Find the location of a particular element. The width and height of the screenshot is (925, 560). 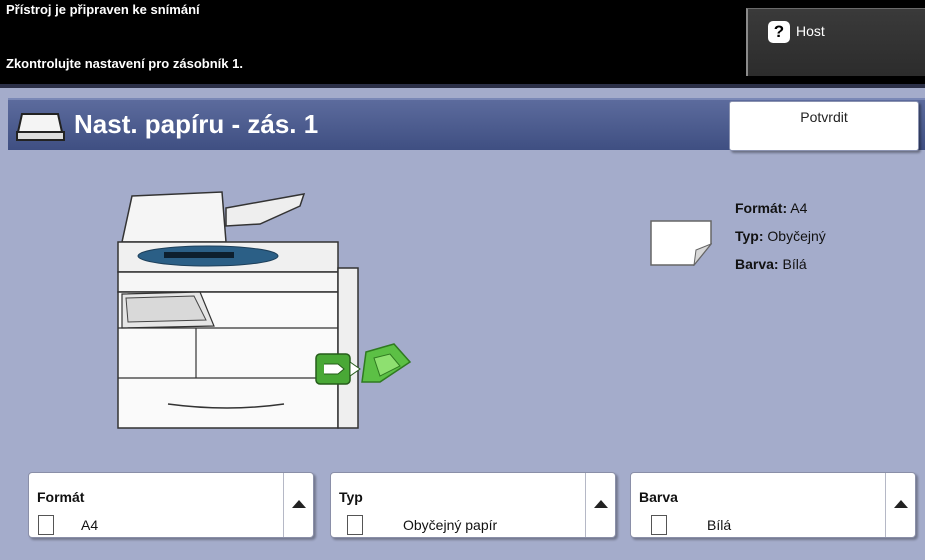

type-selector-button: Typ Obyčejný papír is located at coordinates (473, 505).